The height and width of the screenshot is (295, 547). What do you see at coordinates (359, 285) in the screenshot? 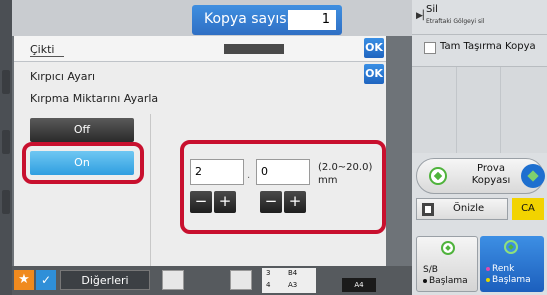
I see `paper-size-a4: A4` at bounding box center [359, 285].